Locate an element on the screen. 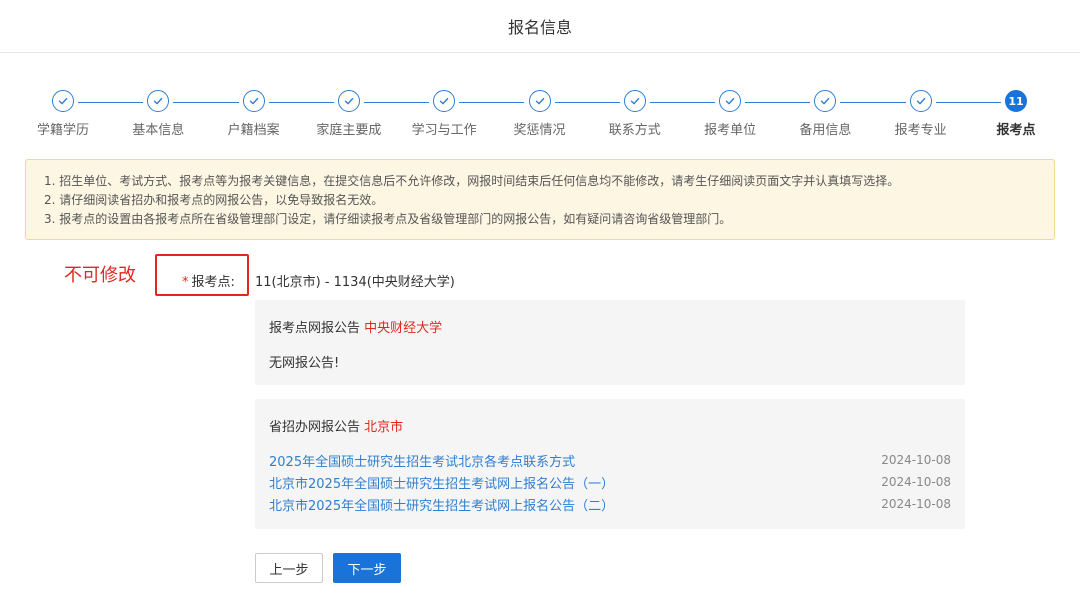 The height and width of the screenshot is (614, 1080). next-step-button: 下一步 is located at coordinates (367, 568).